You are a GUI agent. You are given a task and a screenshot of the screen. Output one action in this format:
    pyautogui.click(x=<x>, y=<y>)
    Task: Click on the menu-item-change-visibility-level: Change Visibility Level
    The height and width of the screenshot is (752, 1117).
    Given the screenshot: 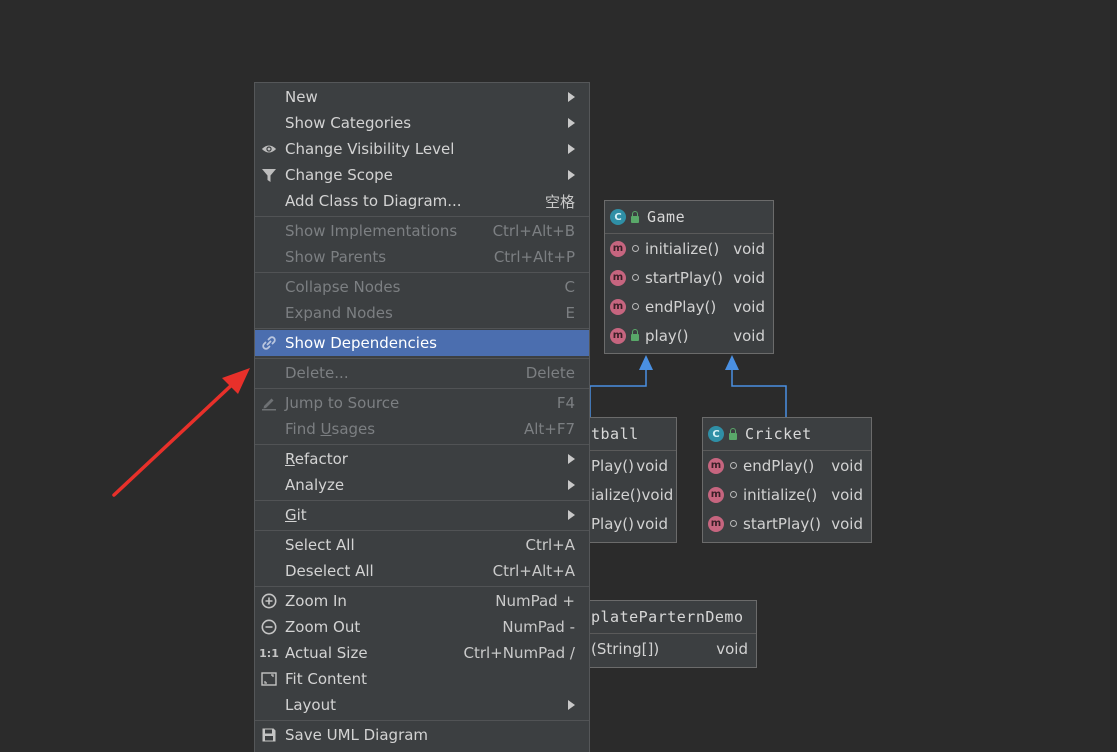 What is the action you would take?
    pyautogui.click(x=422, y=149)
    